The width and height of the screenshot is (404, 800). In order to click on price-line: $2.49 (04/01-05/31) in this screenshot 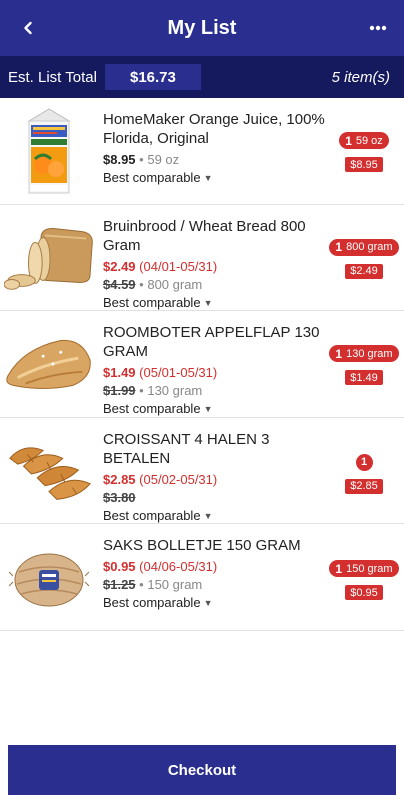, I will do `click(214, 267)`.